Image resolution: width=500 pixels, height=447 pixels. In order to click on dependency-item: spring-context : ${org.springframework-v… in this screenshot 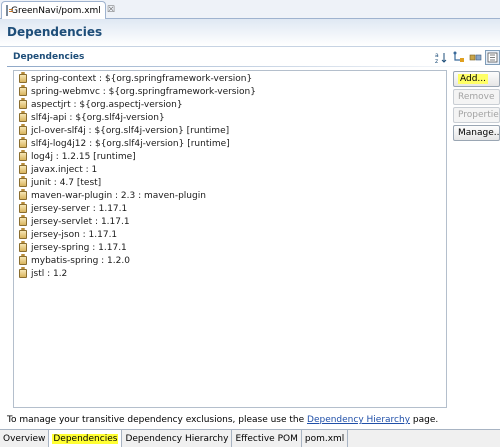, I will do `click(230, 78)`.